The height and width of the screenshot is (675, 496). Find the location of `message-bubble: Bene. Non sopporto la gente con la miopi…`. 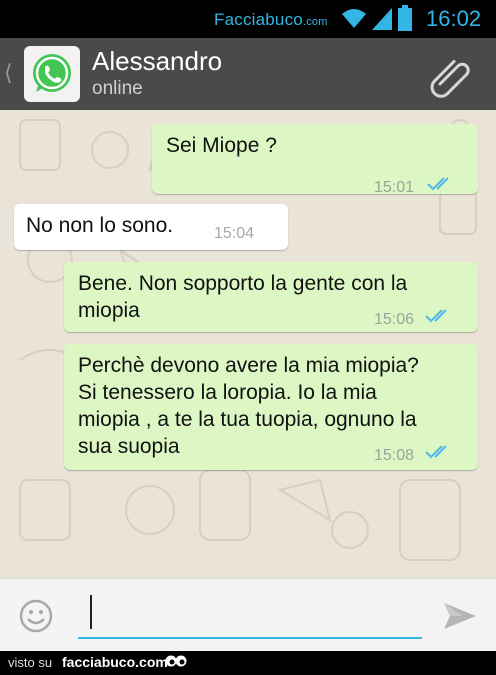

message-bubble: Bene. Non sopporto la gente con la miopi… is located at coordinates (271, 297).